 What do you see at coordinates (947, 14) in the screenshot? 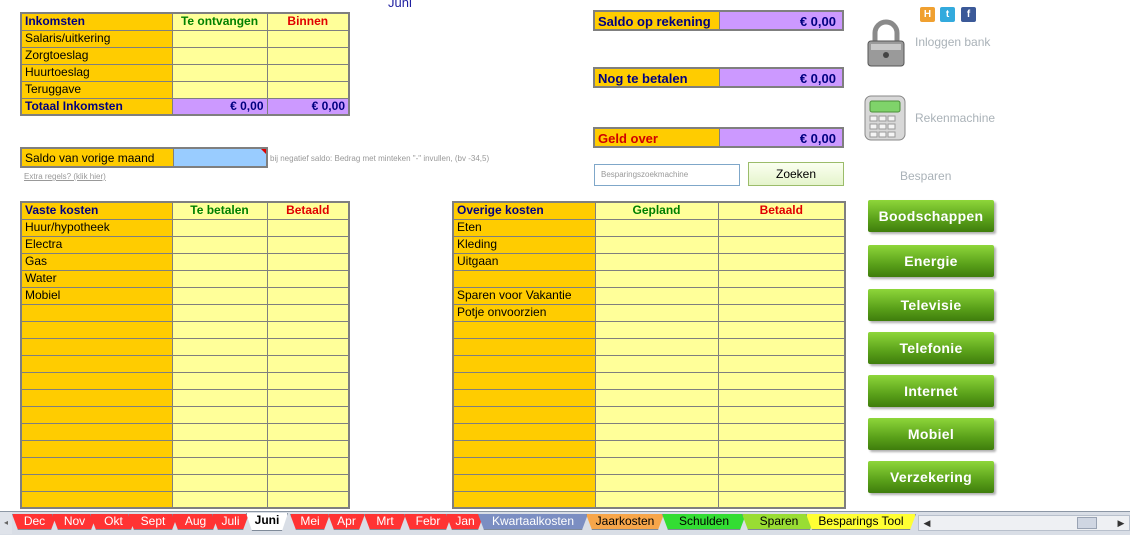
I see `twitter-icon: t` at bounding box center [947, 14].